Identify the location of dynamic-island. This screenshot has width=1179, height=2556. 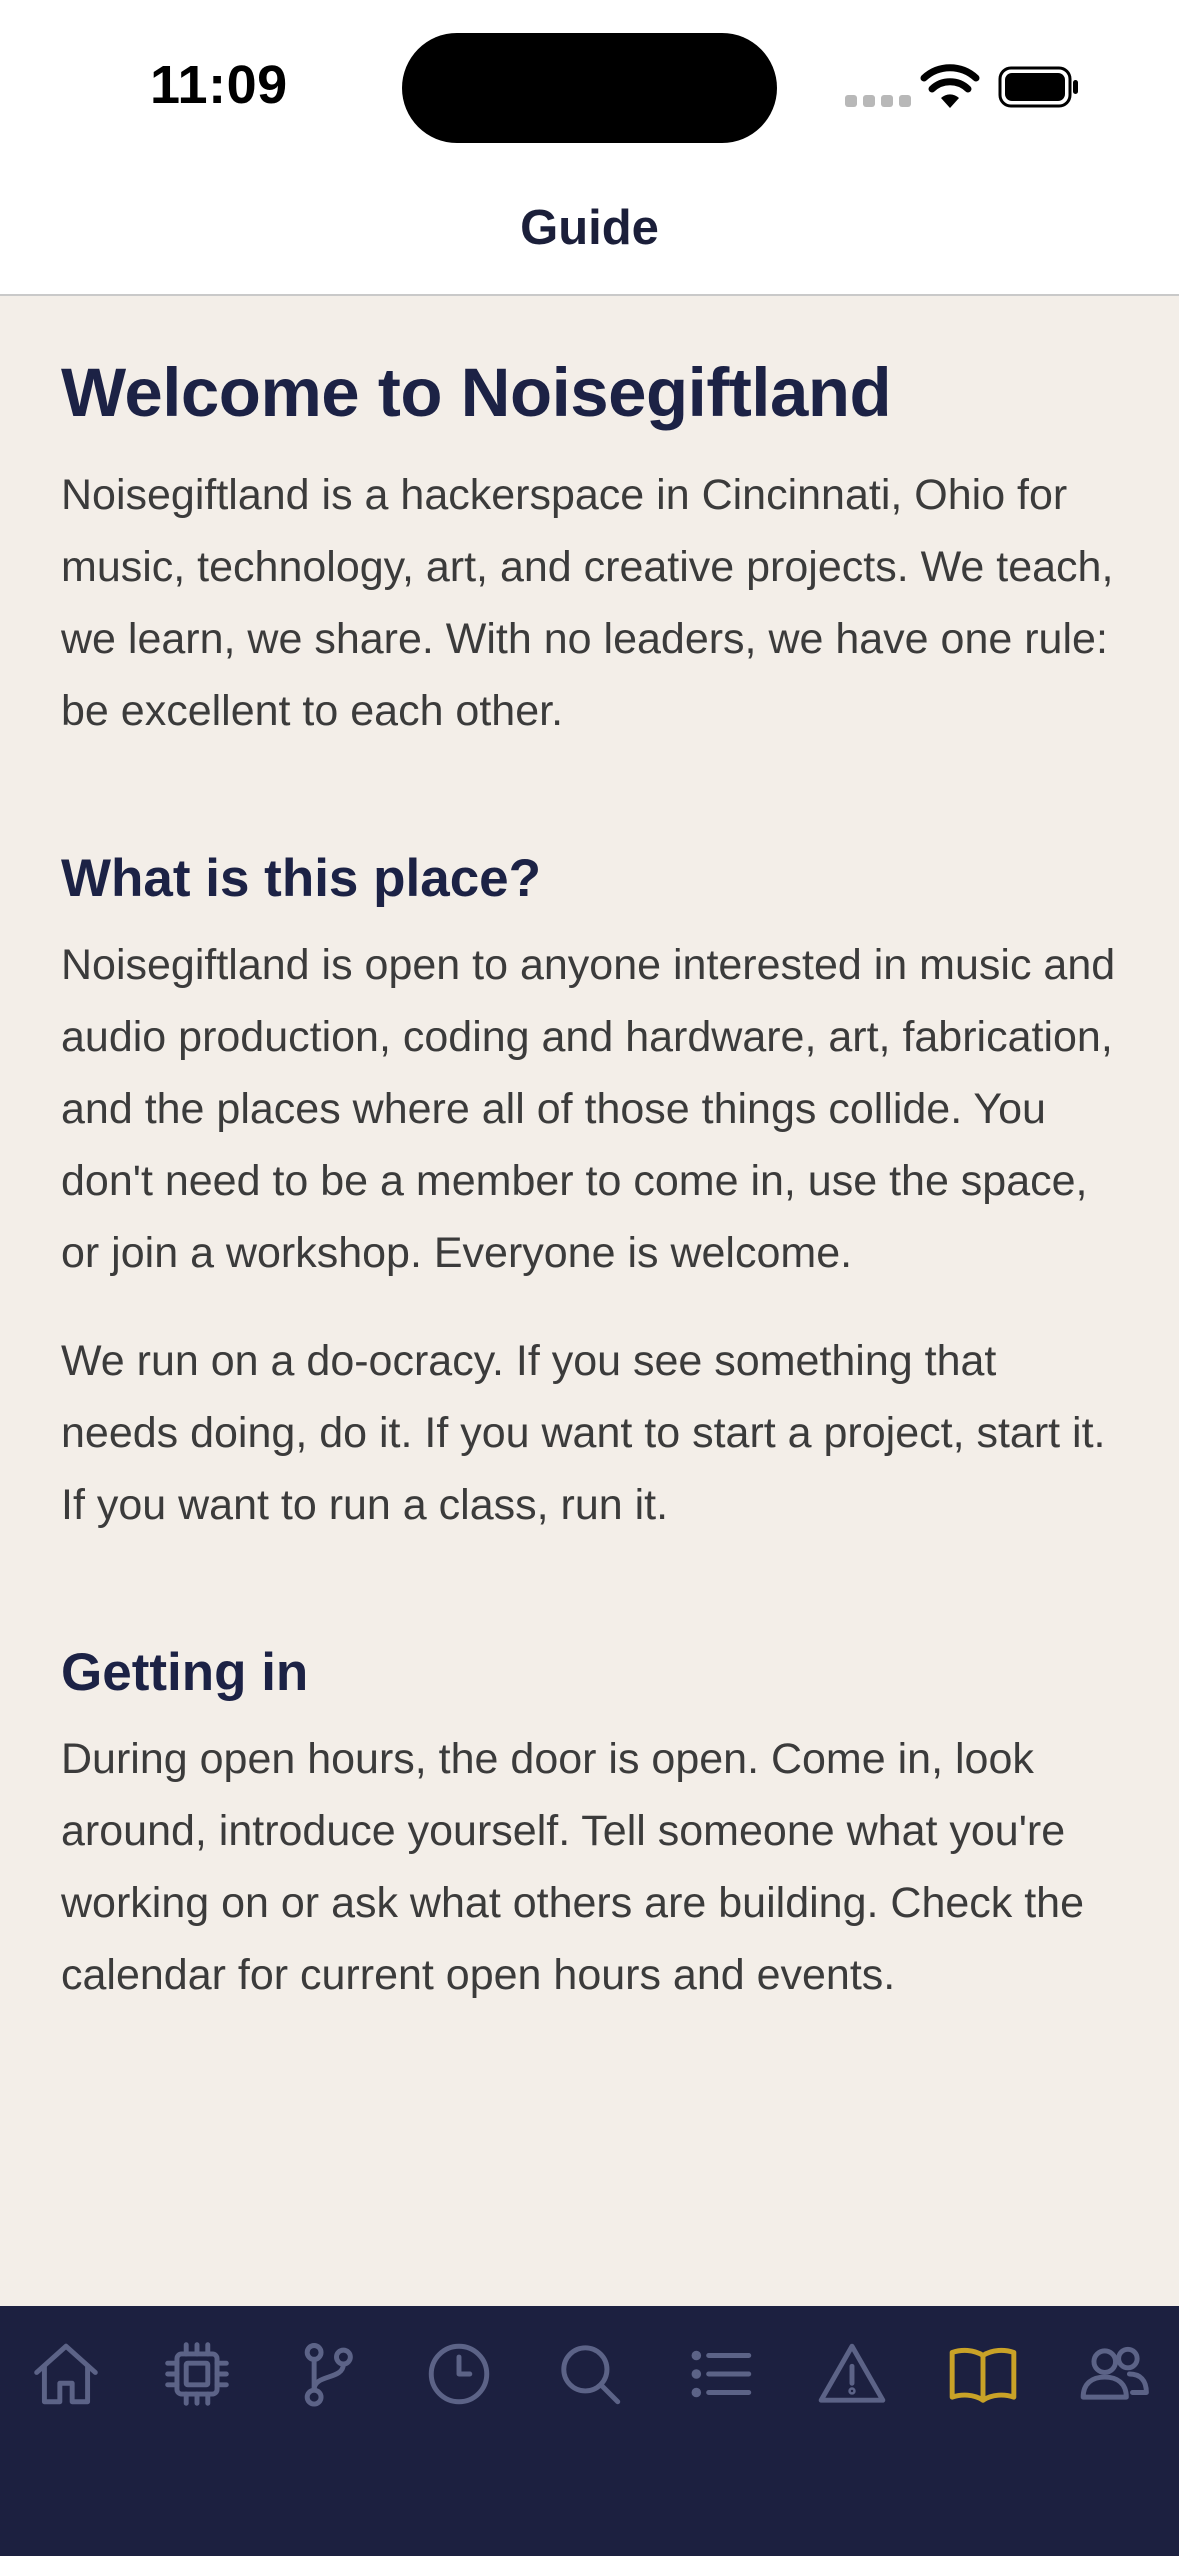
(589, 88).